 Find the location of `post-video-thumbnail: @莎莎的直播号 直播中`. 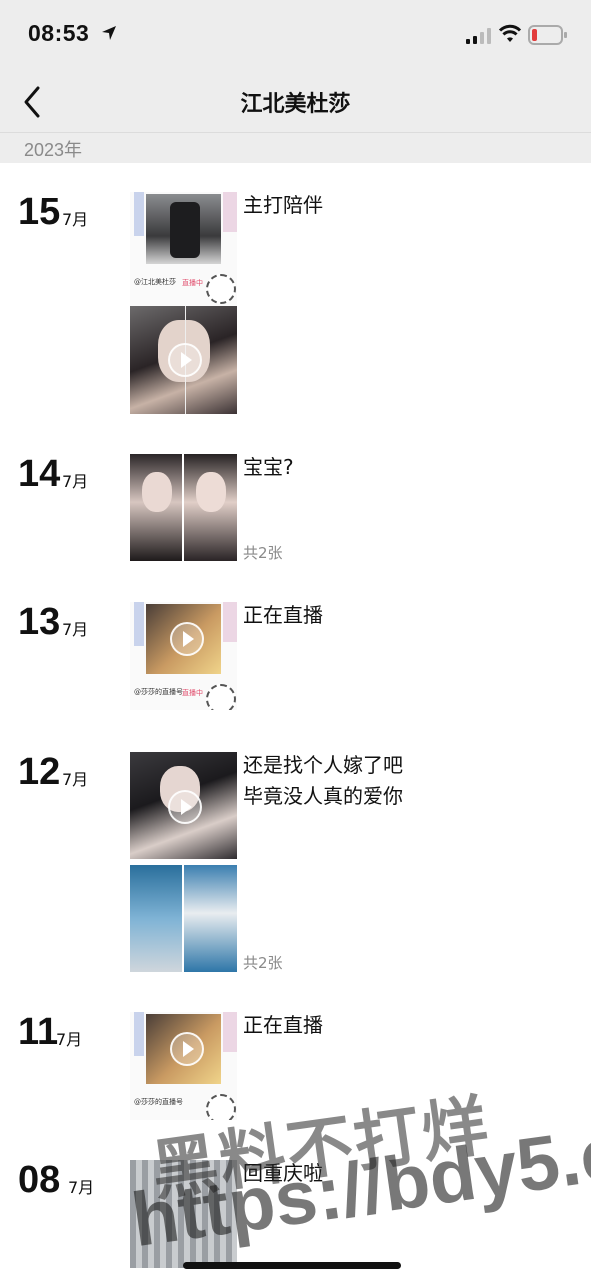

post-video-thumbnail: @莎莎的直播号 直播中 is located at coordinates (183, 656).